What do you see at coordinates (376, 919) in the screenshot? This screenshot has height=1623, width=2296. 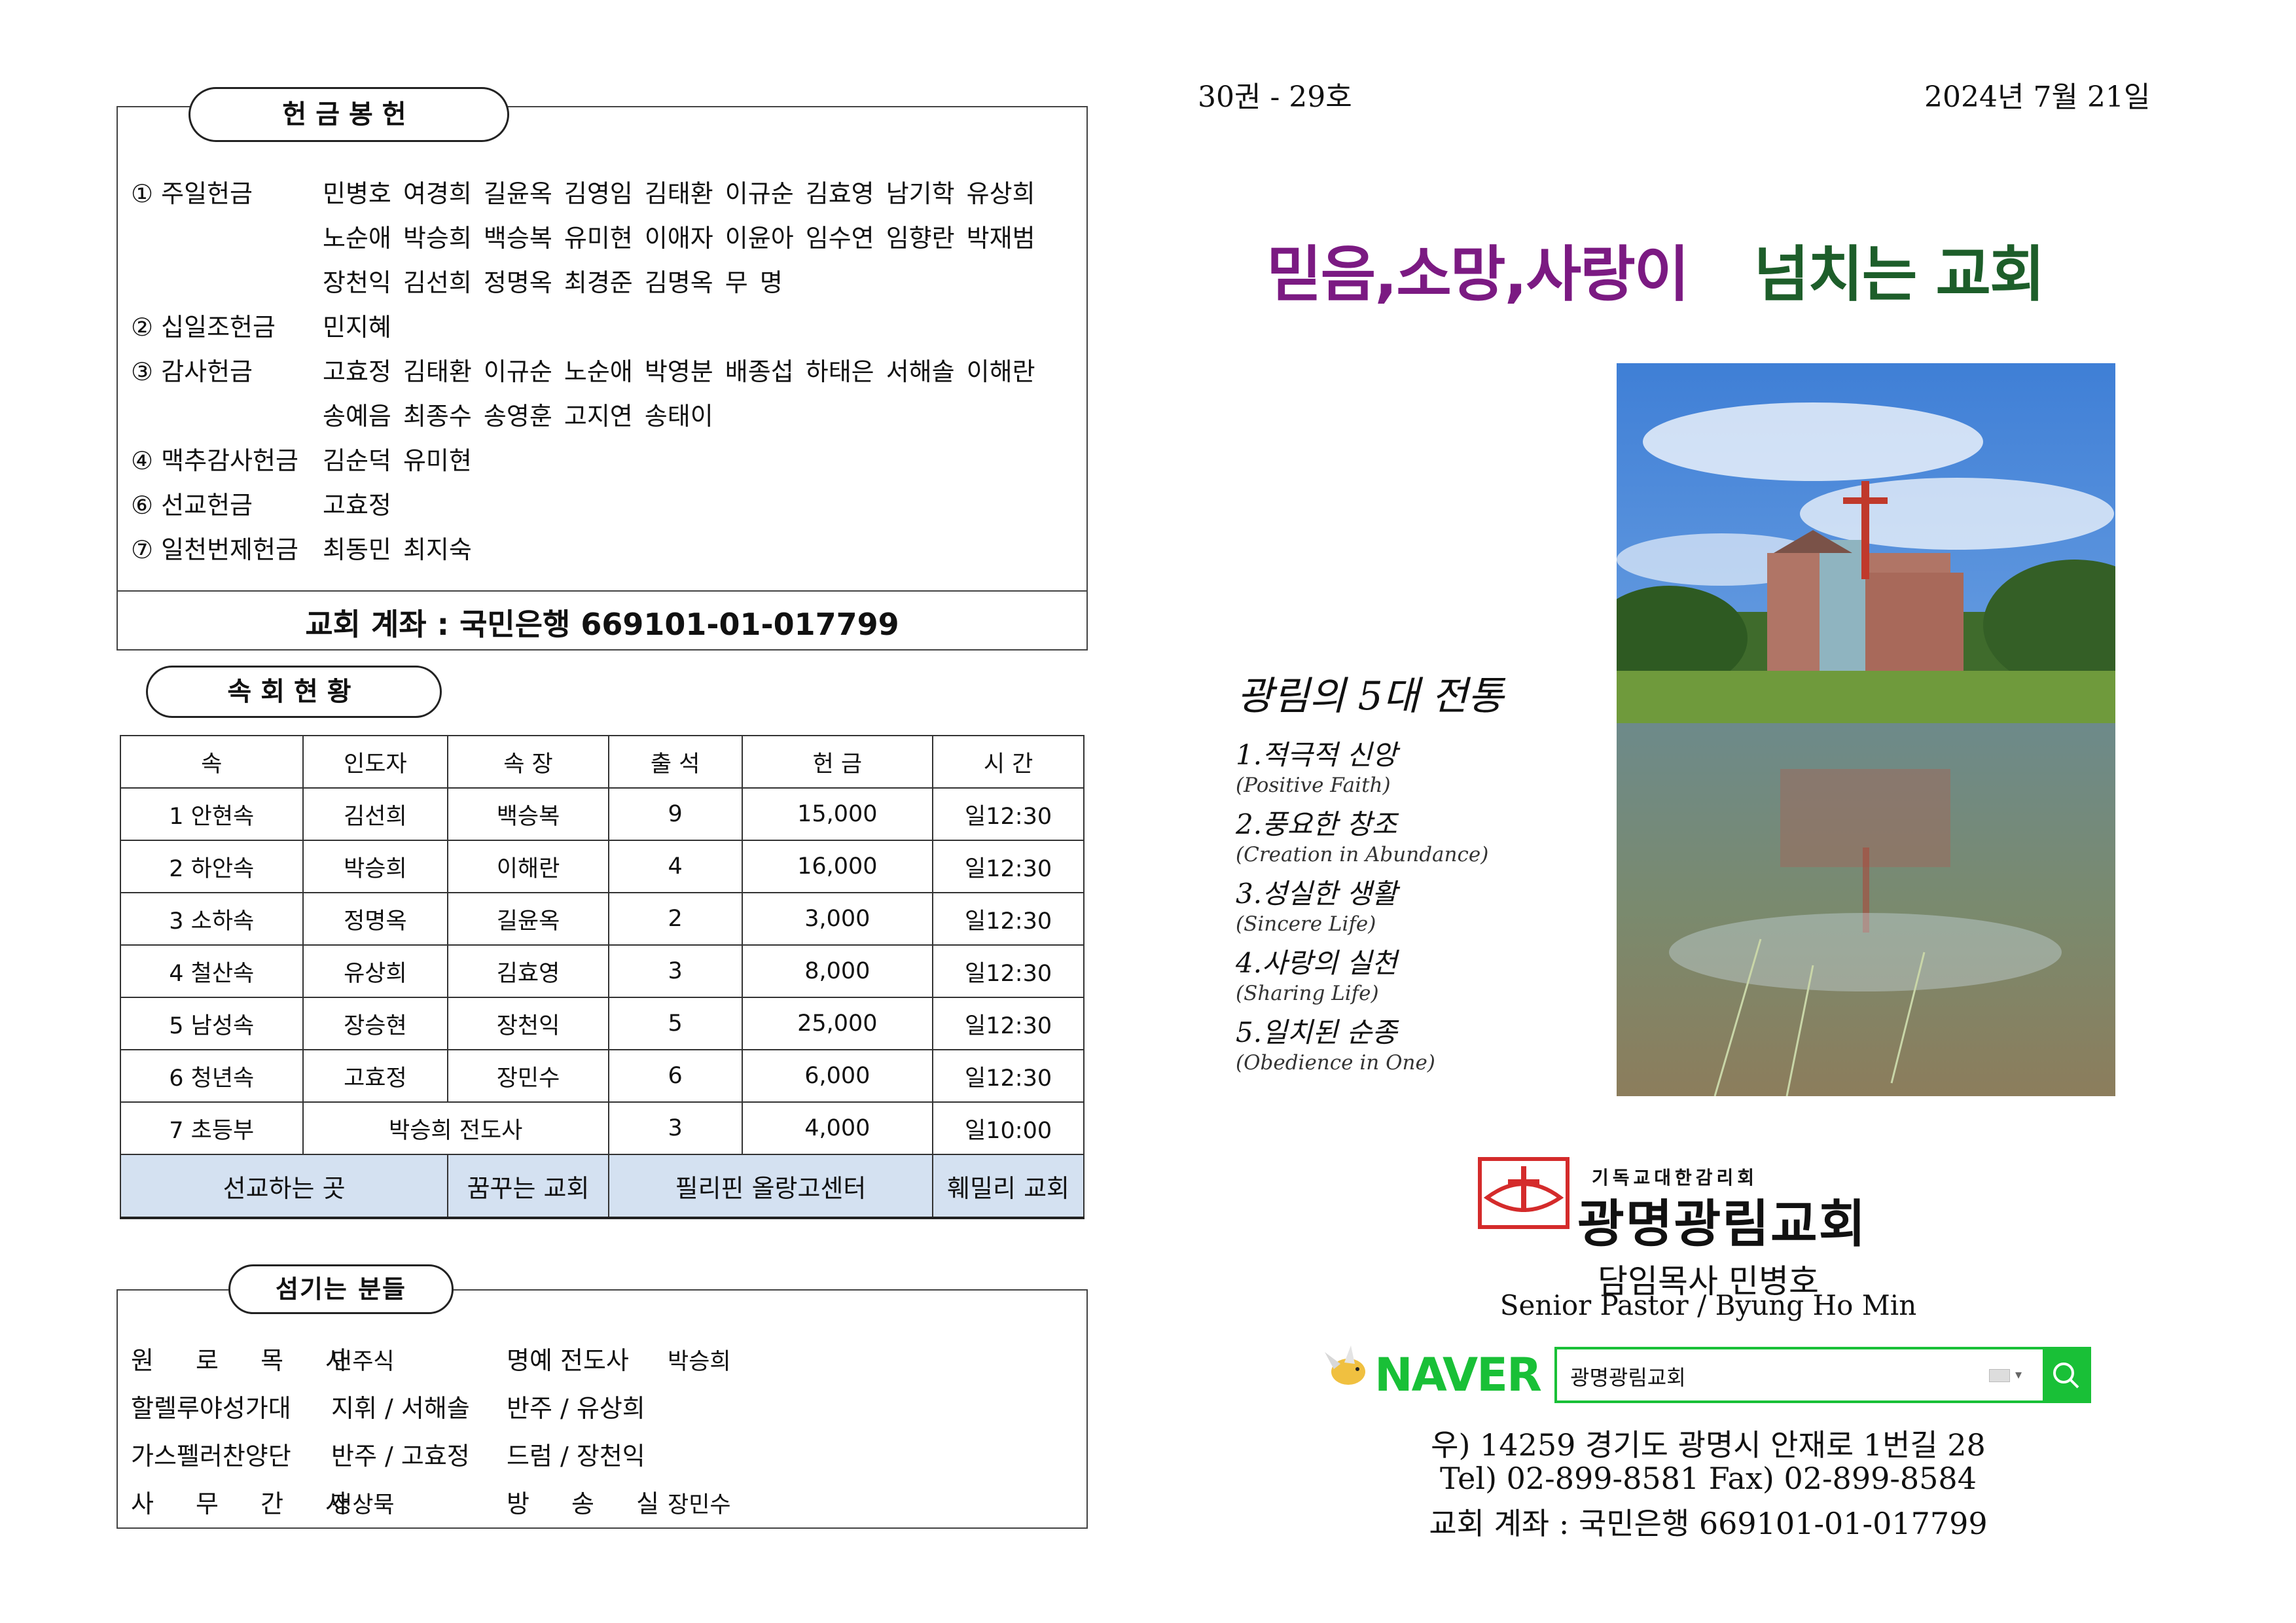 I see `table-cell: 정명옥` at bounding box center [376, 919].